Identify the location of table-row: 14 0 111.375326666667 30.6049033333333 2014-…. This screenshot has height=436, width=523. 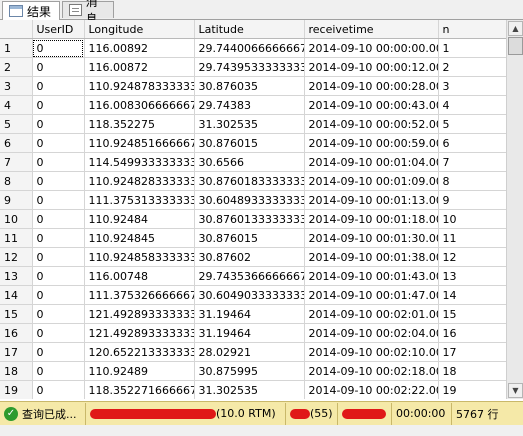
(253, 295).